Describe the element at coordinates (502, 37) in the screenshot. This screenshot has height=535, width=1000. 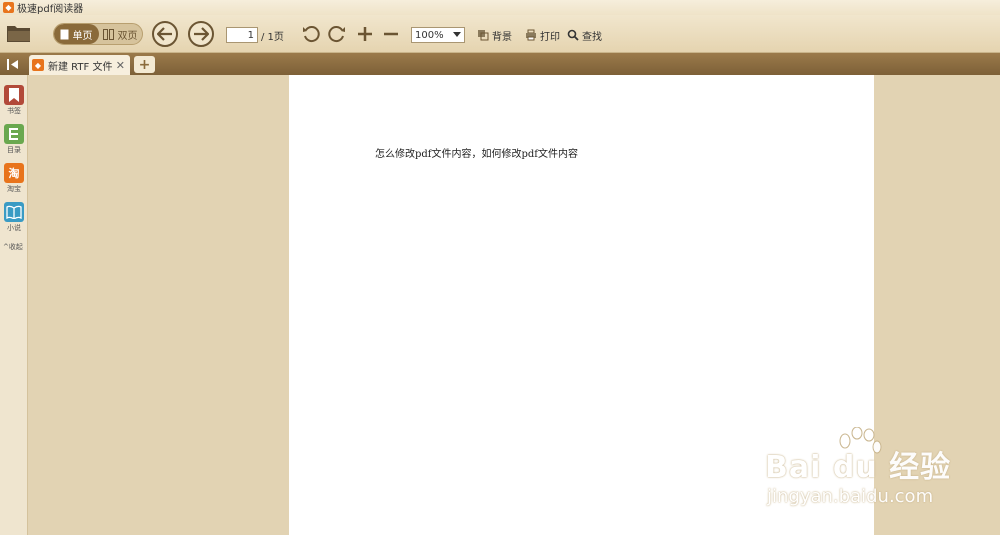
I see `background-label: 背景` at that location.